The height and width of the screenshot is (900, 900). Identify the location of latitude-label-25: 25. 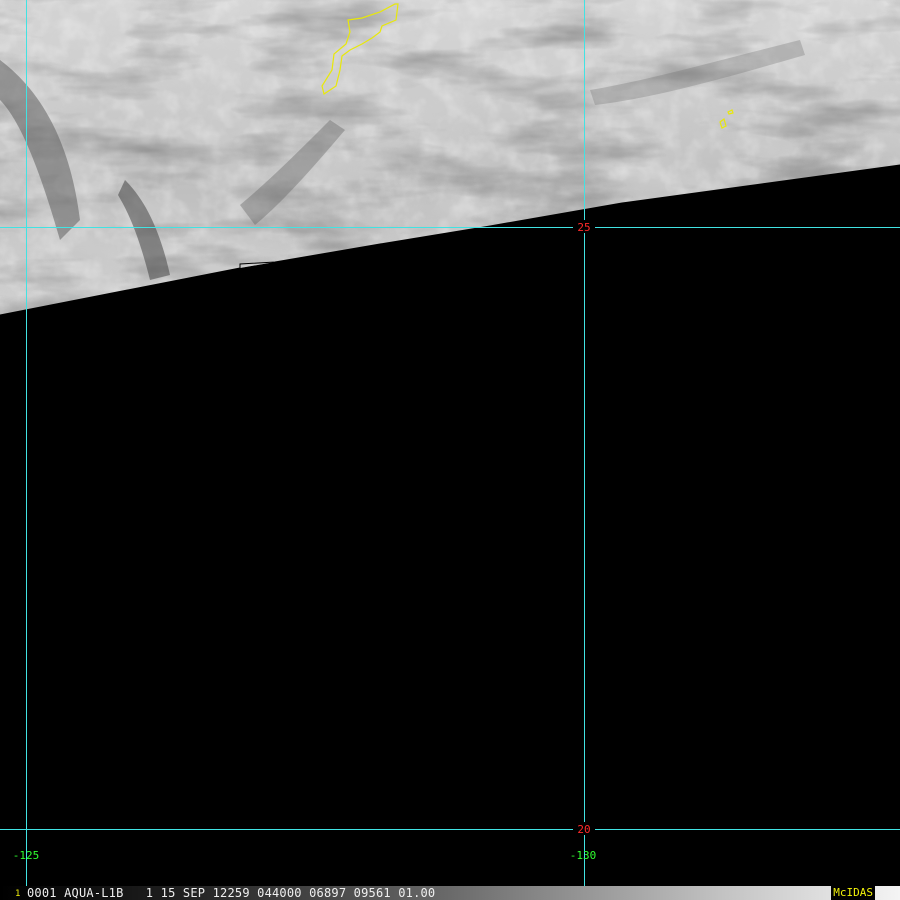
(583, 227).